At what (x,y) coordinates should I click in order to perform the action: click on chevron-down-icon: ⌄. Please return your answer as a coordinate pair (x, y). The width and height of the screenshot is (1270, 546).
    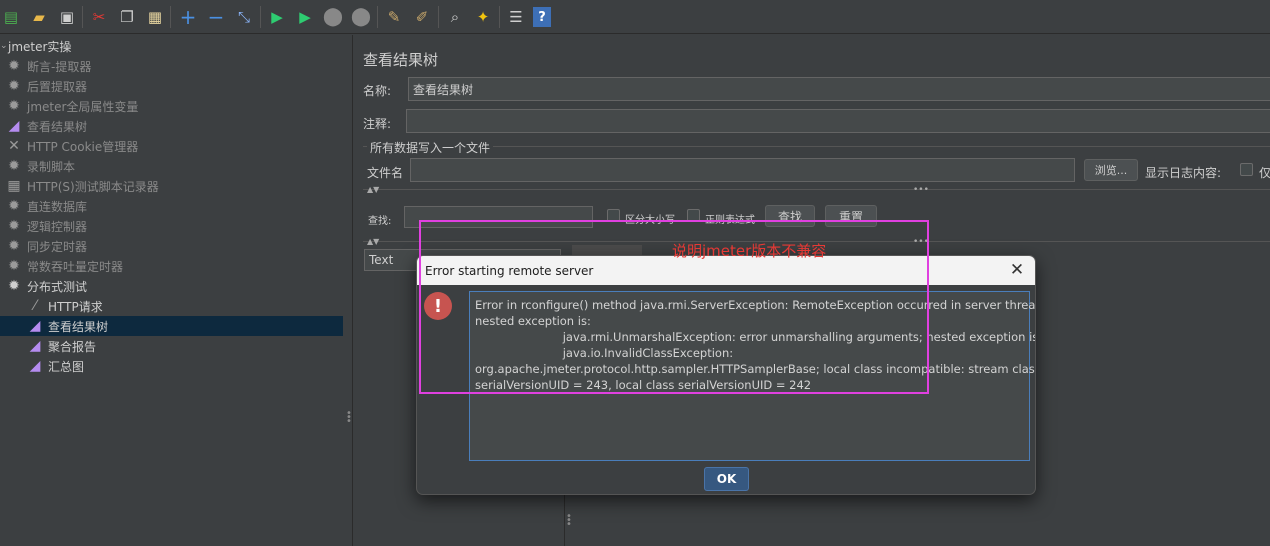
    Looking at the image, I should click on (4, 46).